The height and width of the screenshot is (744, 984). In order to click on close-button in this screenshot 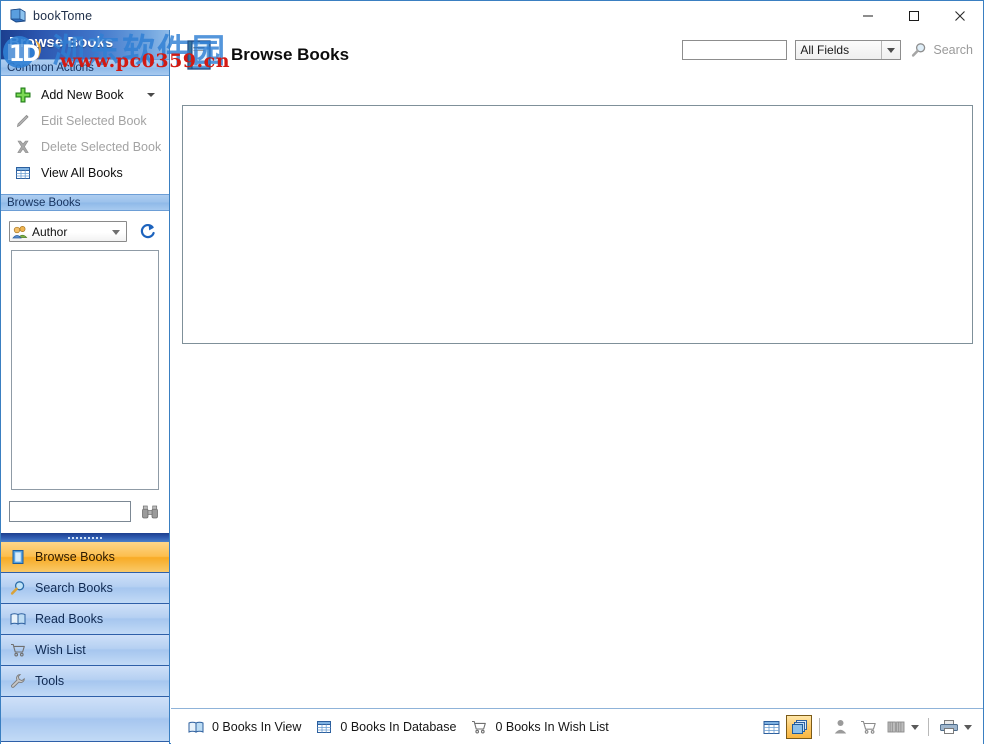, I will do `click(960, 15)`.